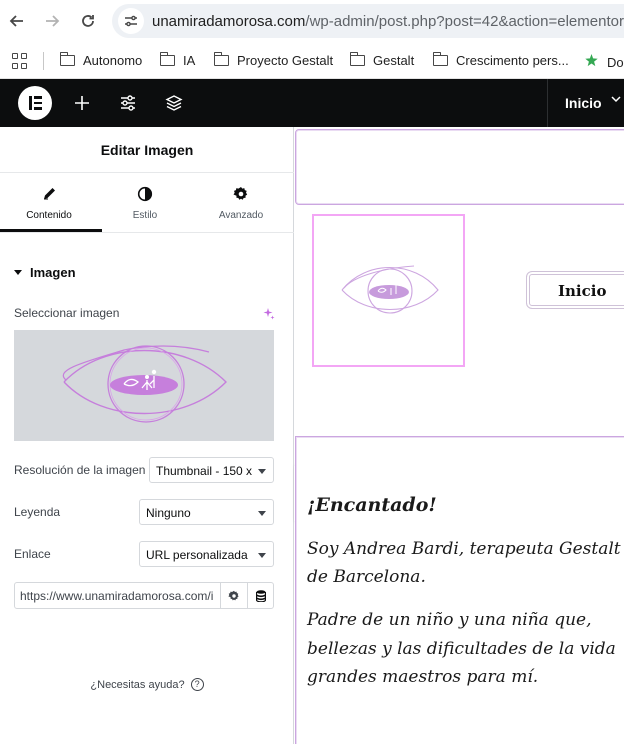 The height and width of the screenshot is (744, 624). Describe the element at coordinates (197, 684) in the screenshot. I see `question-circle-icon: ?` at that location.